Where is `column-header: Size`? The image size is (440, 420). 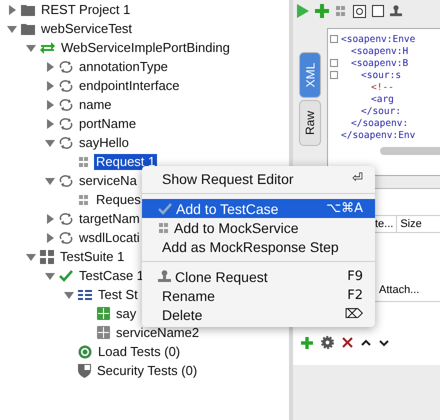 column-header: Size is located at coordinates (410, 224).